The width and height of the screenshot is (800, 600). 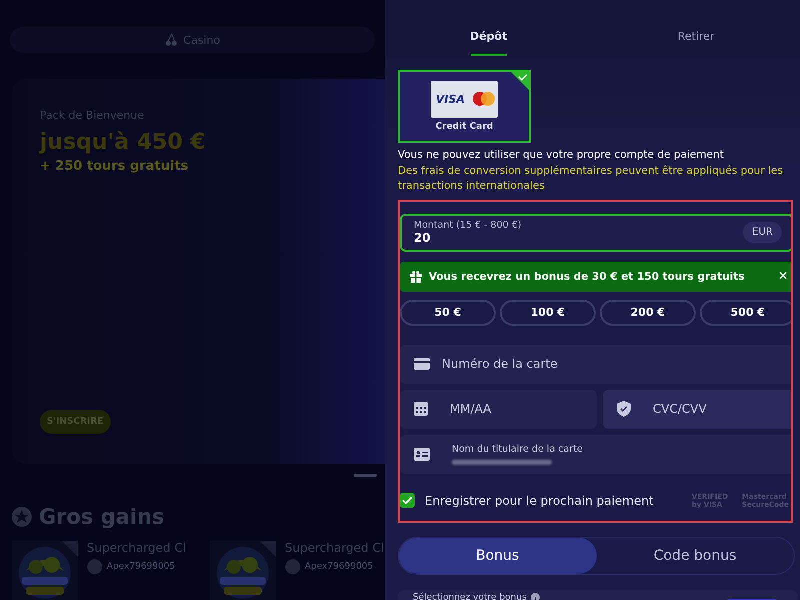 I want to click on shield-icon, so click(x=624, y=409).